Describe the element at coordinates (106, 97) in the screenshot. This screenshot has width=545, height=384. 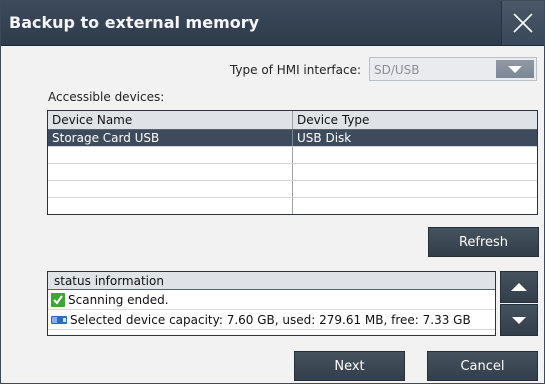
I see `accessible-devices-label: Accessible devices:` at that location.